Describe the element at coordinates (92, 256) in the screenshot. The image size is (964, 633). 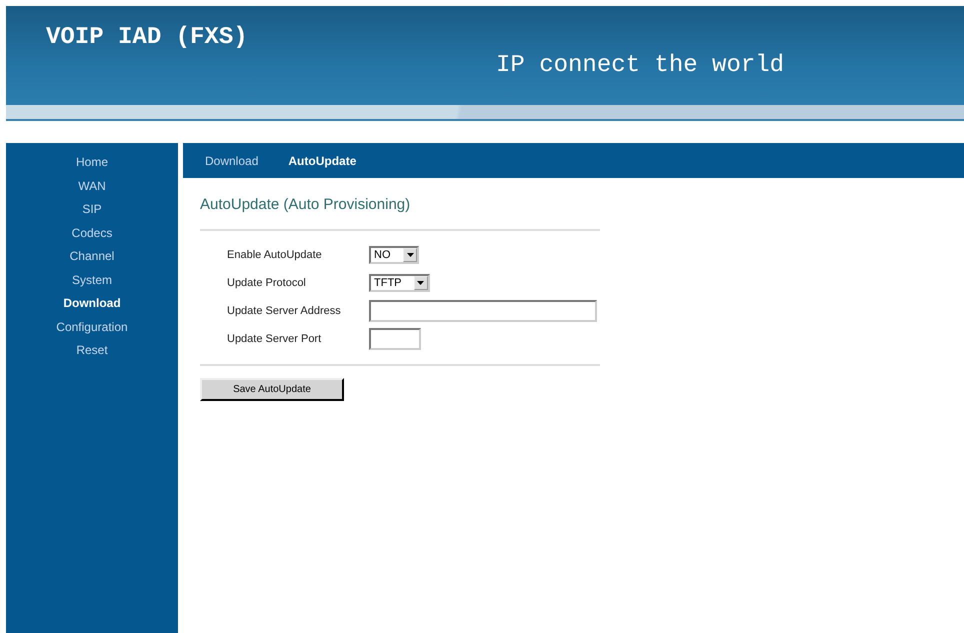
I see `nav-link: Channel` at that location.